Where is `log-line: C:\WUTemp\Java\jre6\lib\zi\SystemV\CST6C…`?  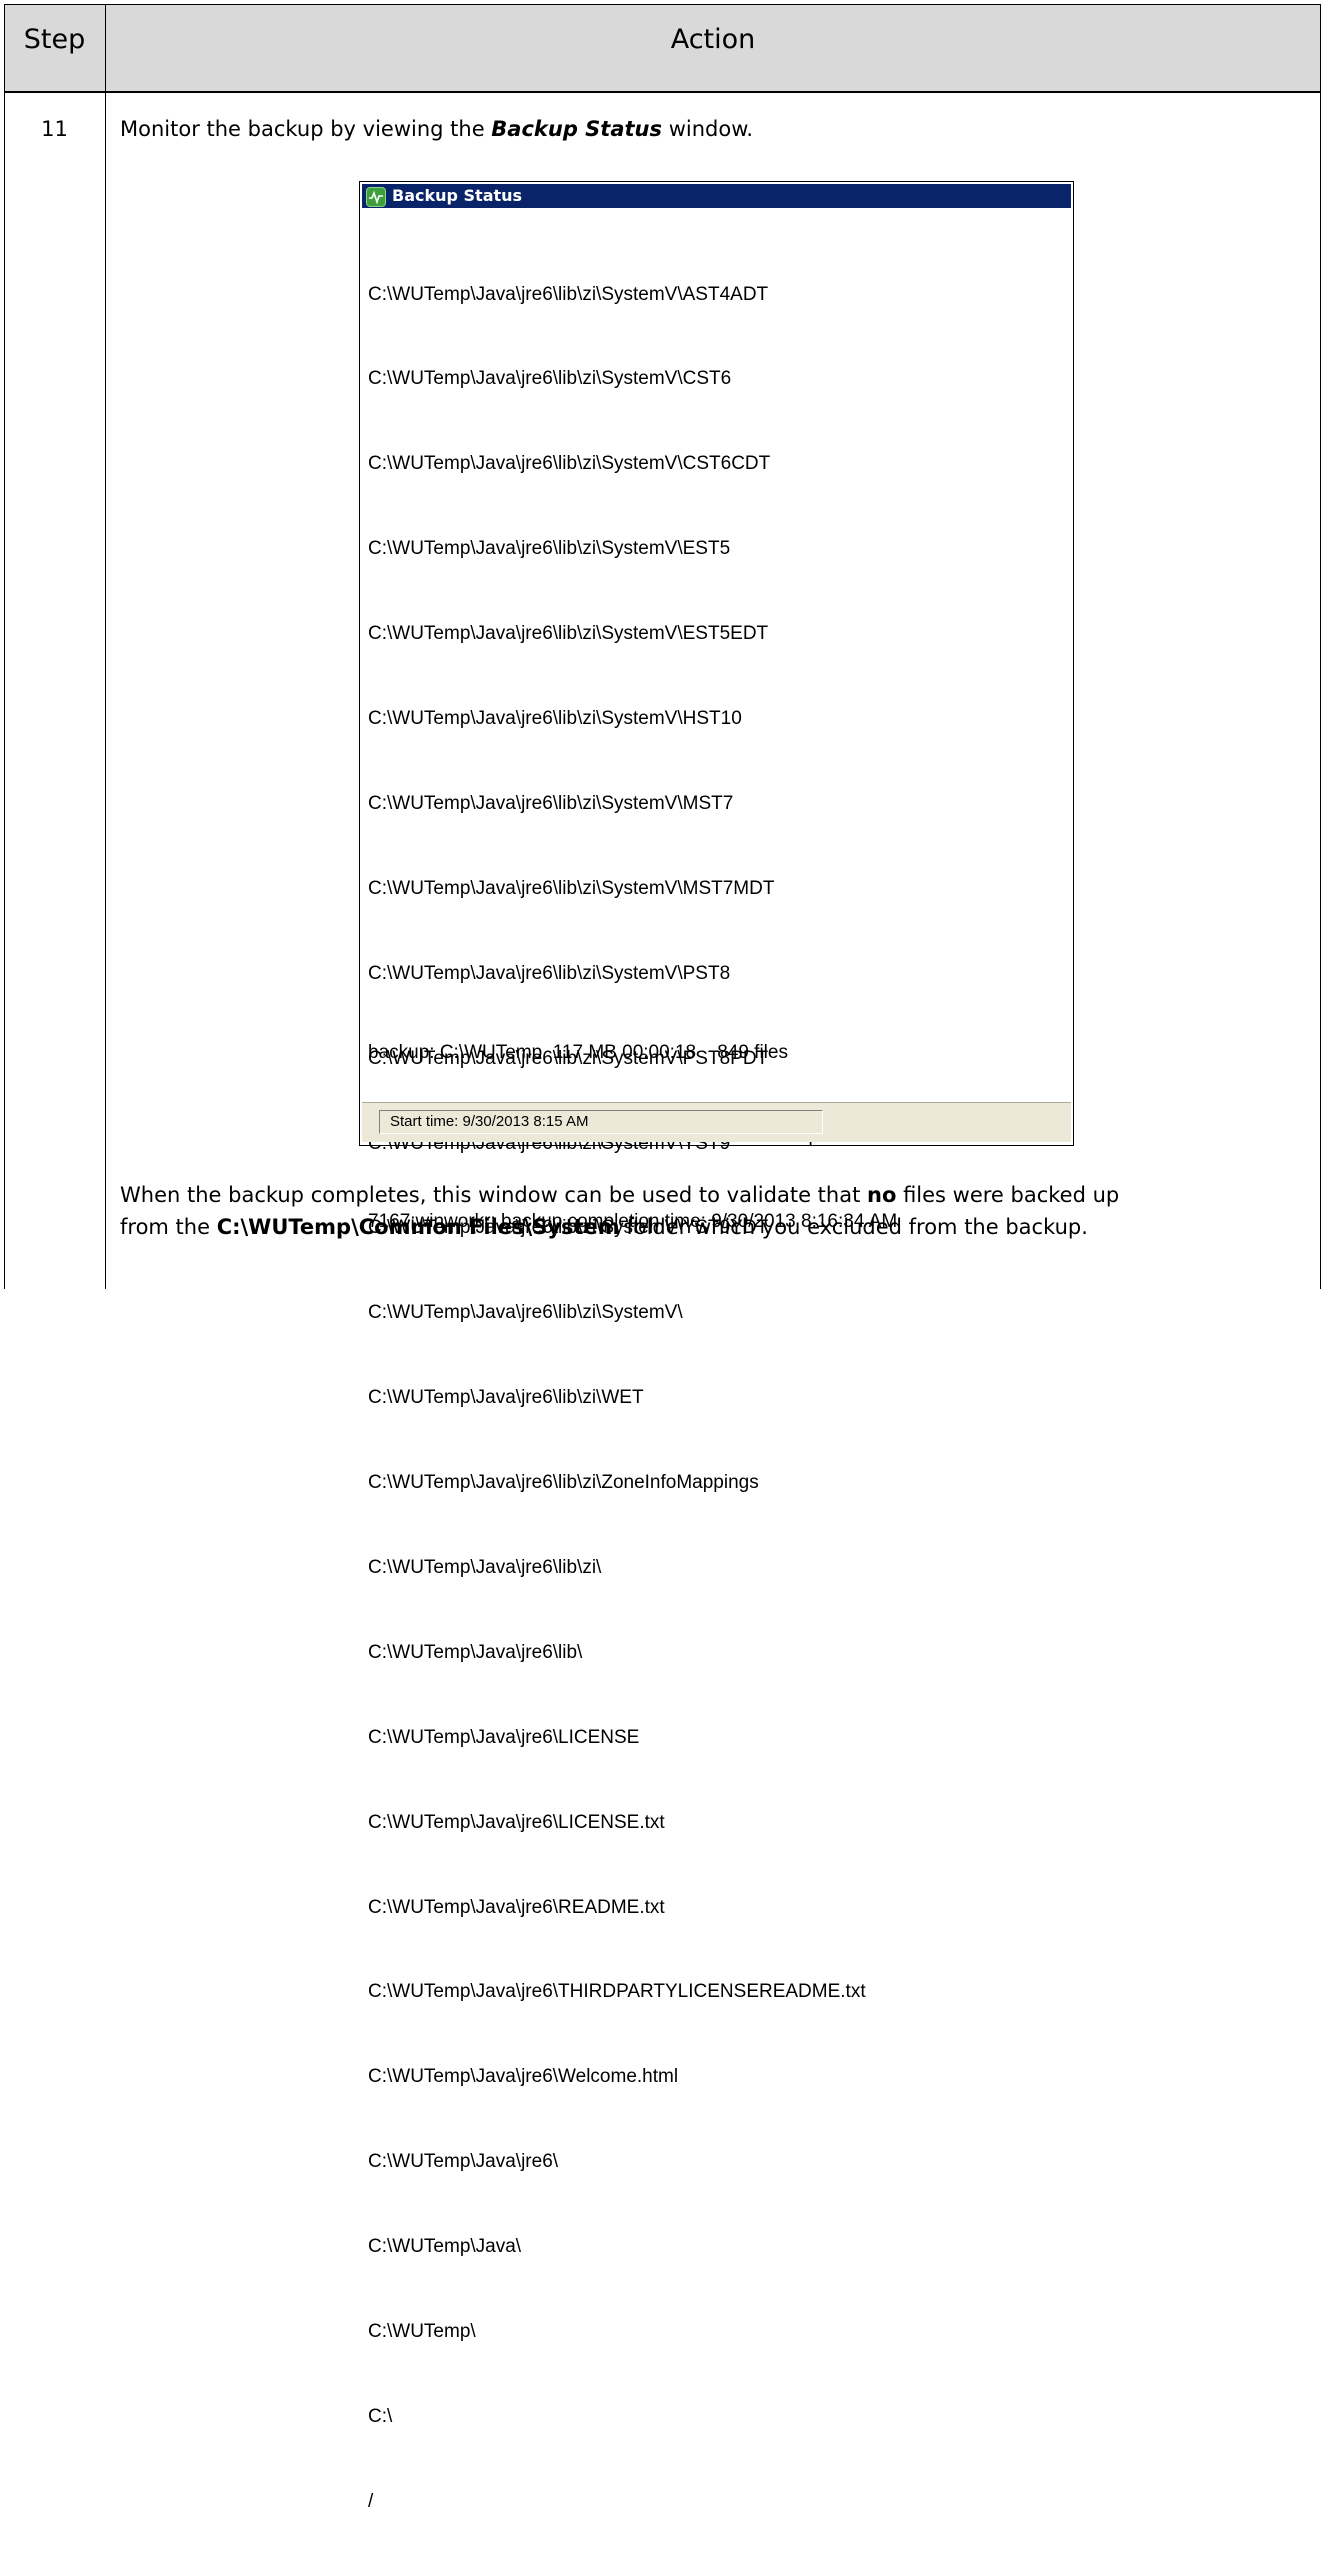
log-line: C:\WUTemp\Java\jre6\lib\zi\SystemV\CST6C… is located at coordinates (569, 464).